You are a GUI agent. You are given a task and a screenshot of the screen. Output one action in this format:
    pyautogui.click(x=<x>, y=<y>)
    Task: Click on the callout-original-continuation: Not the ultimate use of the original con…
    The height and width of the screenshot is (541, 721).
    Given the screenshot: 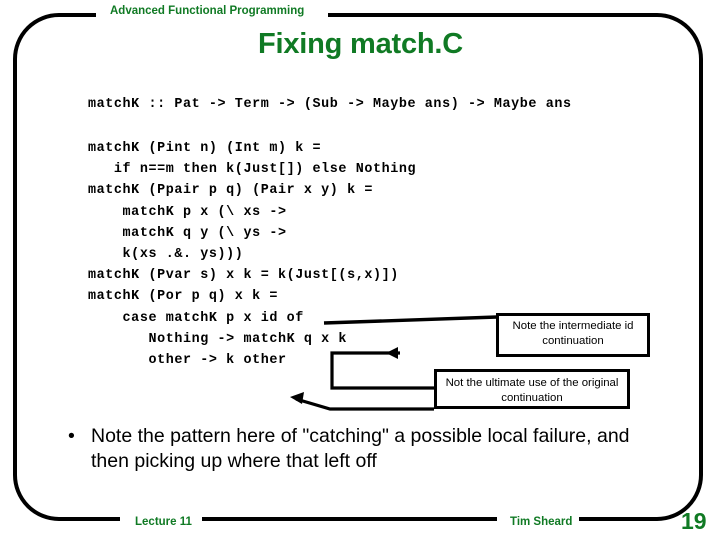 What is the action you would take?
    pyautogui.click(x=532, y=389)
    